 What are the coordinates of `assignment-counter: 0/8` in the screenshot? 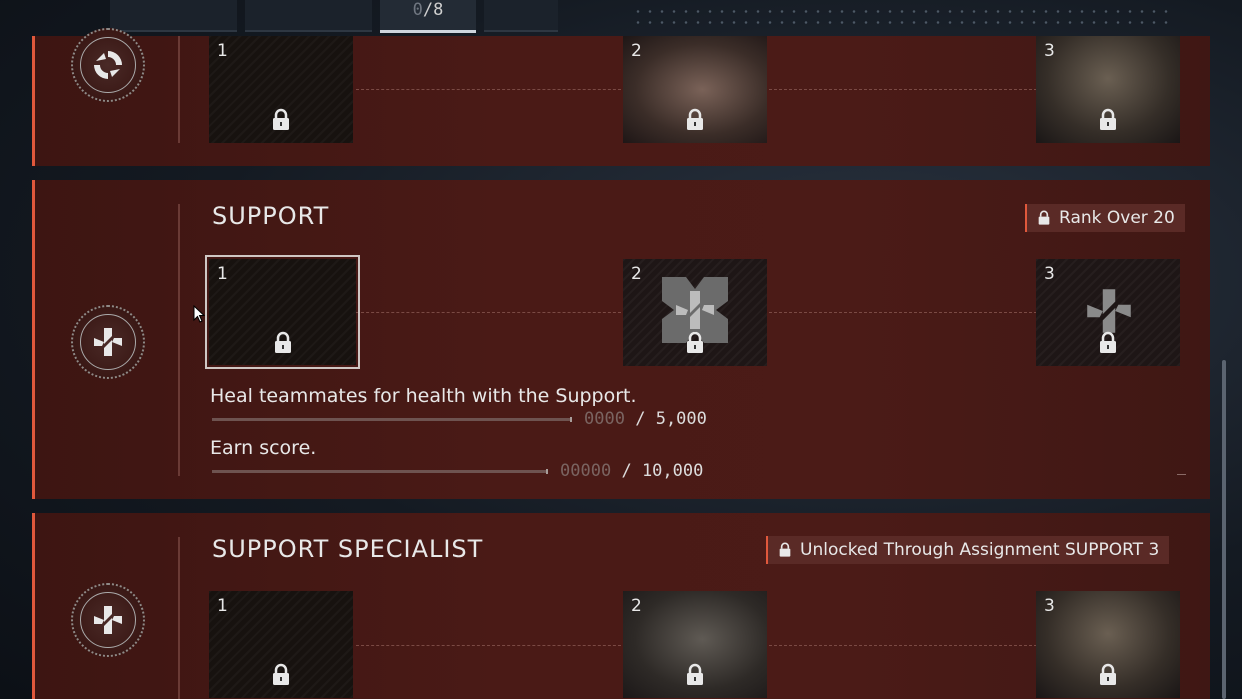 It's located at (428, 10).